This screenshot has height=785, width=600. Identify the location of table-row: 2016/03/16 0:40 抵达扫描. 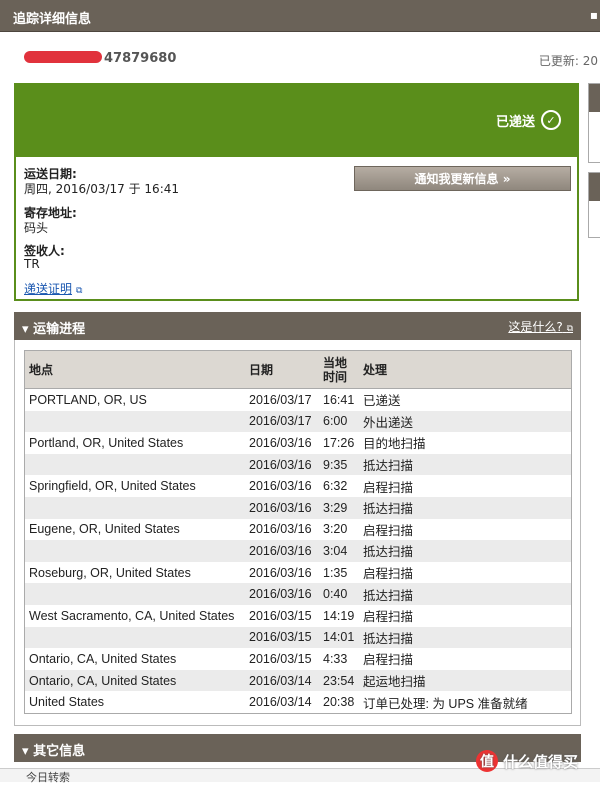
(298, 594).